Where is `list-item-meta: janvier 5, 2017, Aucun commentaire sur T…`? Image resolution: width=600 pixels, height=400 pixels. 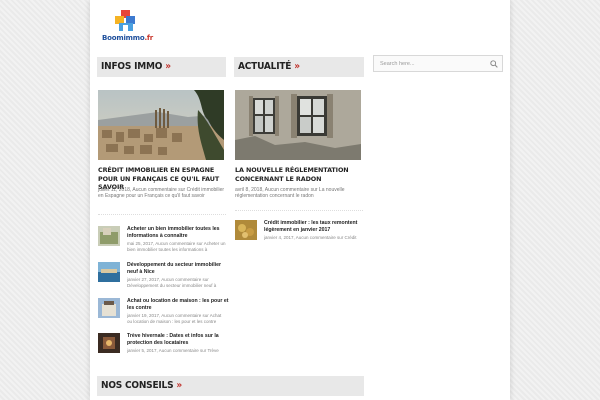 list-item-meta: janvier 5, 2017, Aucun commentaire sur T… is located at coordinates (173, 350).